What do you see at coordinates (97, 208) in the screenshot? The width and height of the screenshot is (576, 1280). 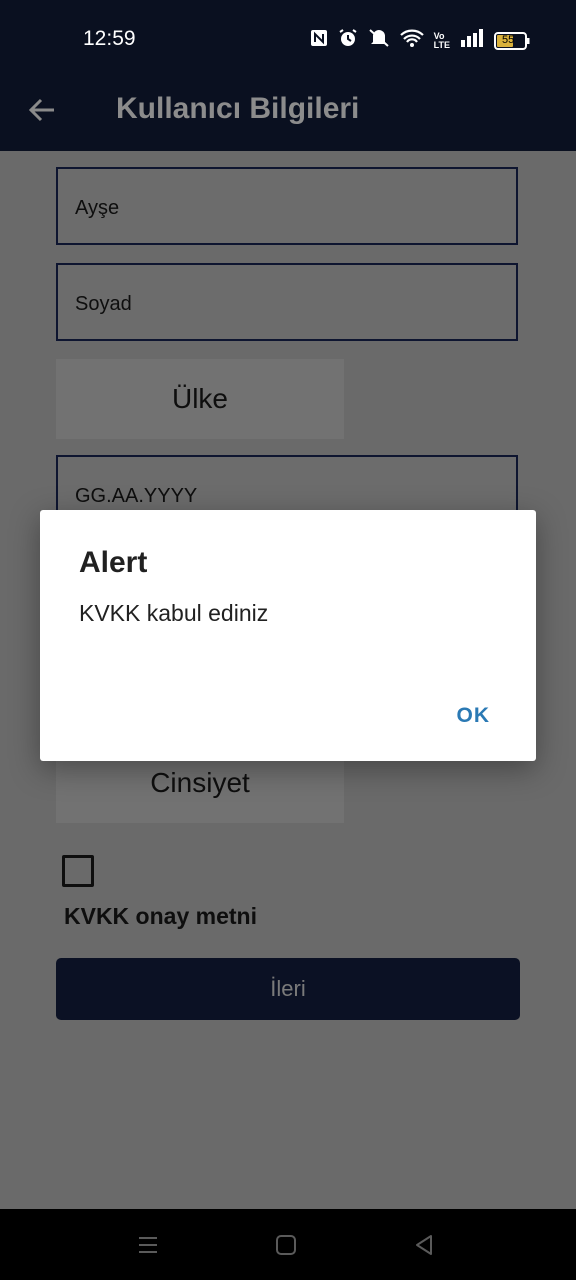 I see `first-name-value: Ayşe` at bounding box center [97, 208].